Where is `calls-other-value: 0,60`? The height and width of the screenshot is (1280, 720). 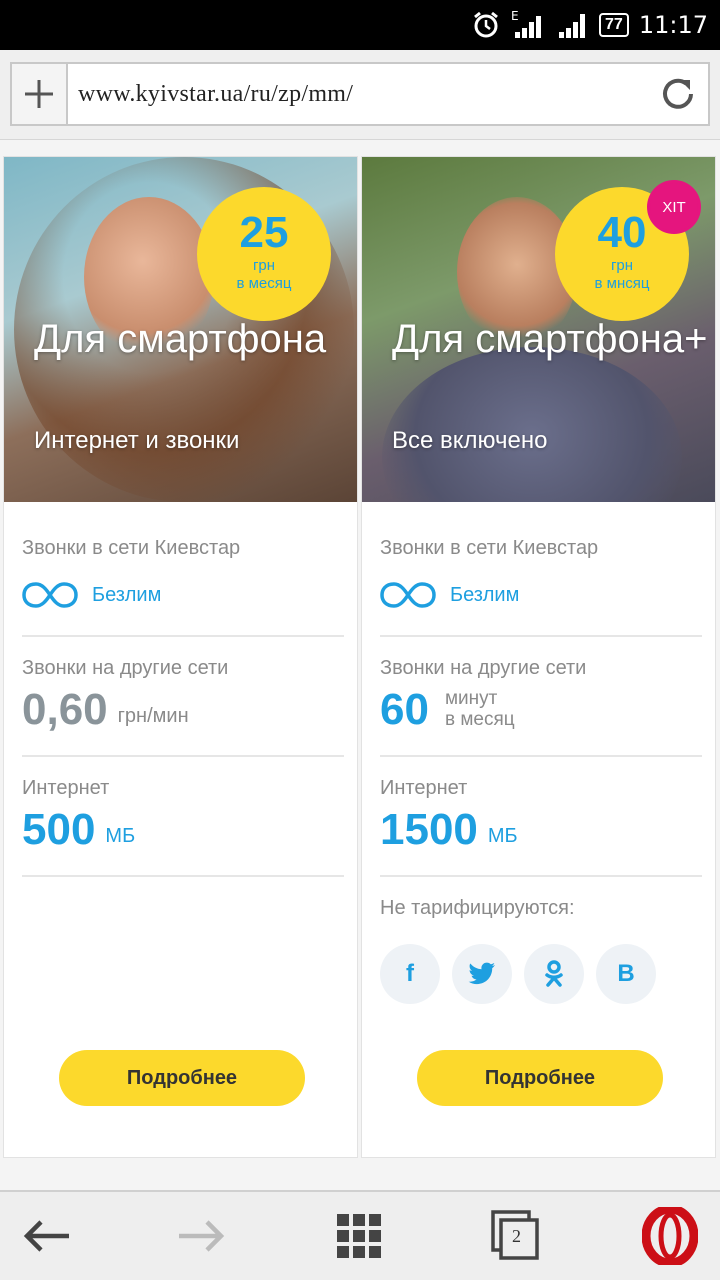 calls-other-value: 0,60 is located at coordinates (65, 709).